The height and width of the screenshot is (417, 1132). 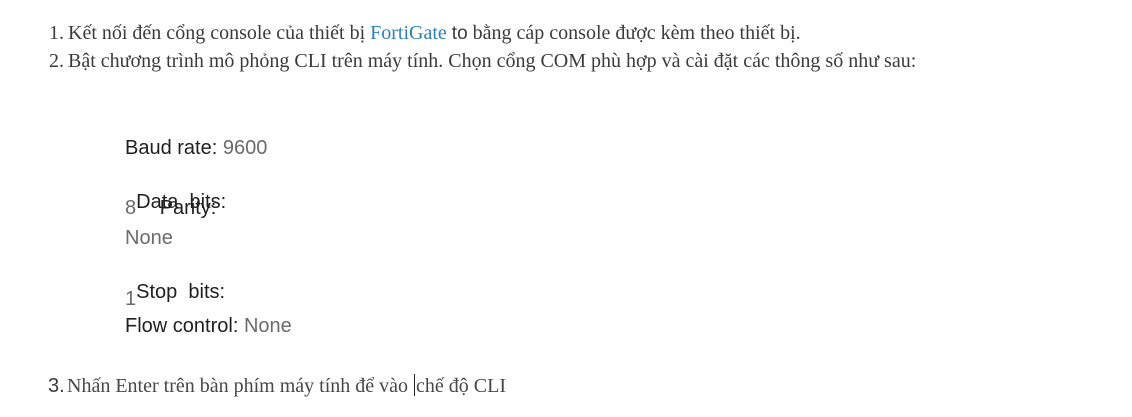 I want to click on flow-control-value: None, so click(x=267, y=326).